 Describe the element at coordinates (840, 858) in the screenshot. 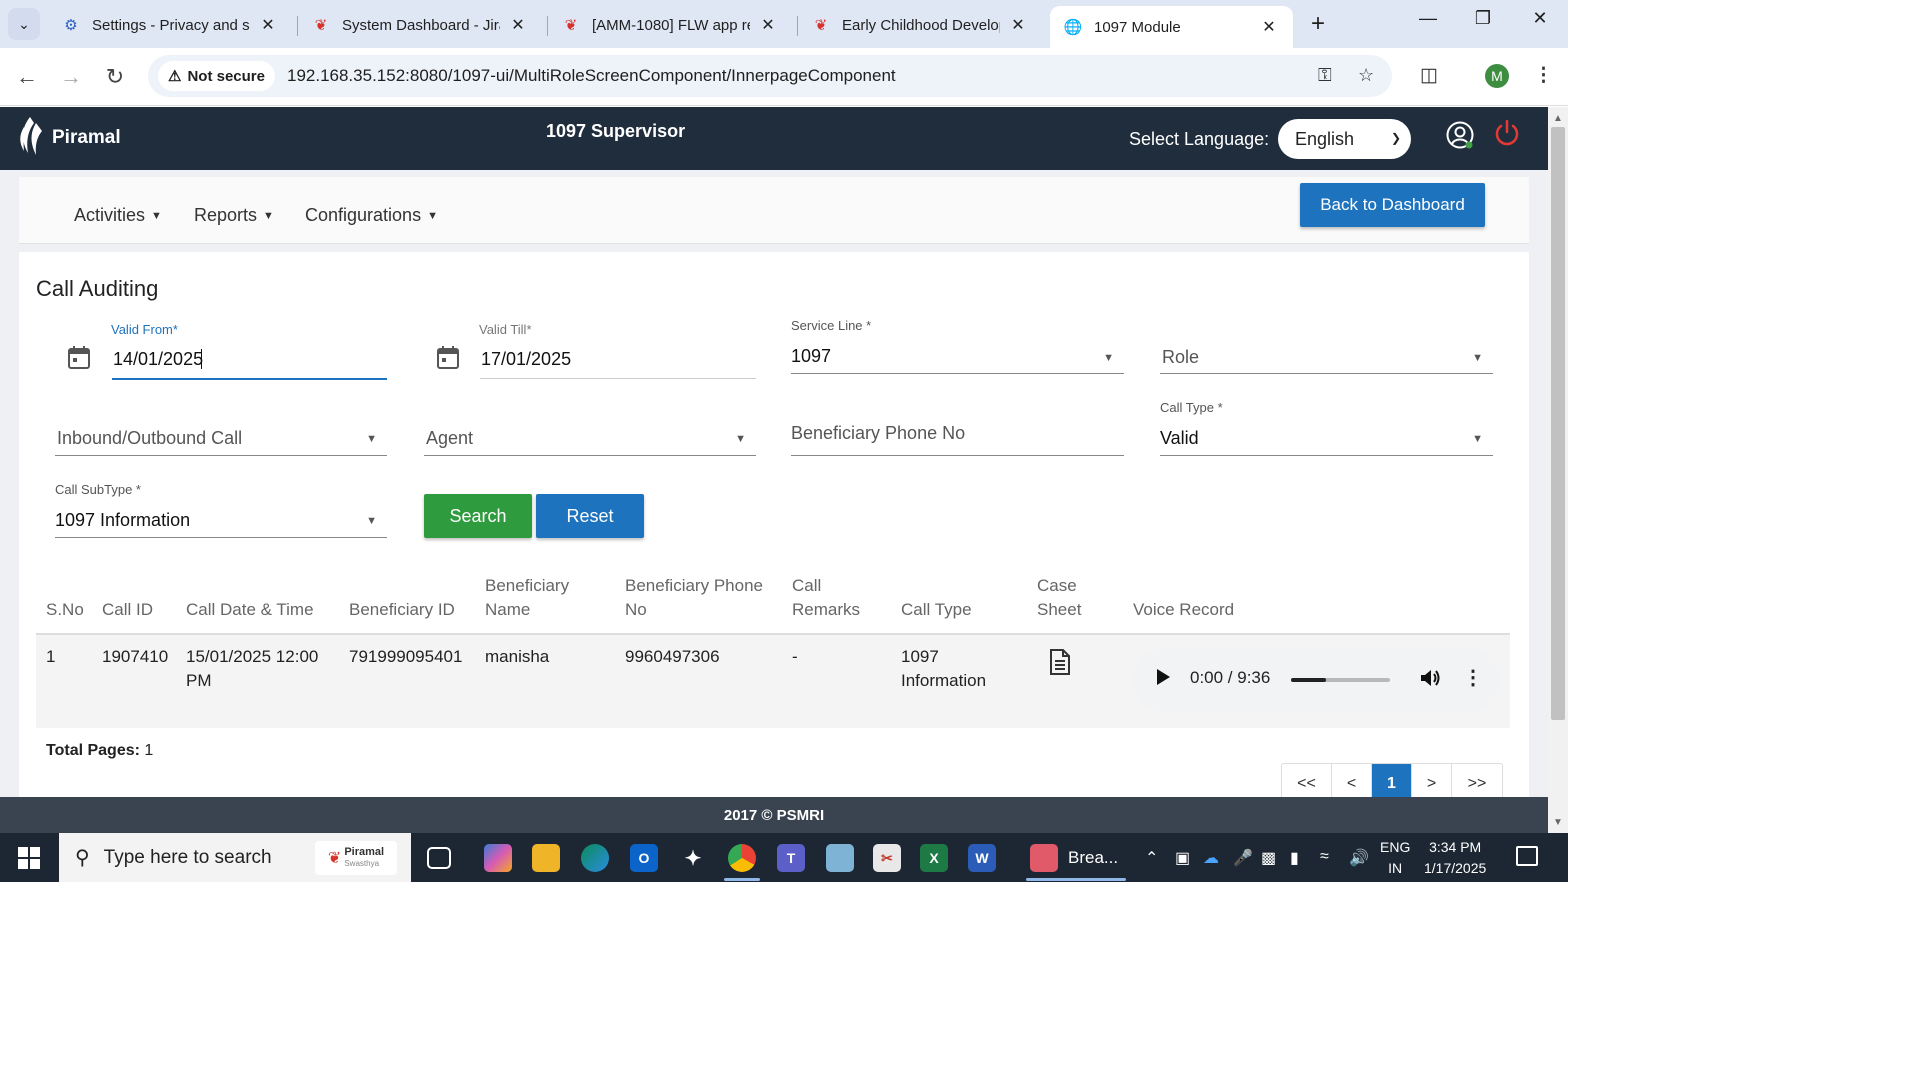

I see `notepad-icon` at that location.